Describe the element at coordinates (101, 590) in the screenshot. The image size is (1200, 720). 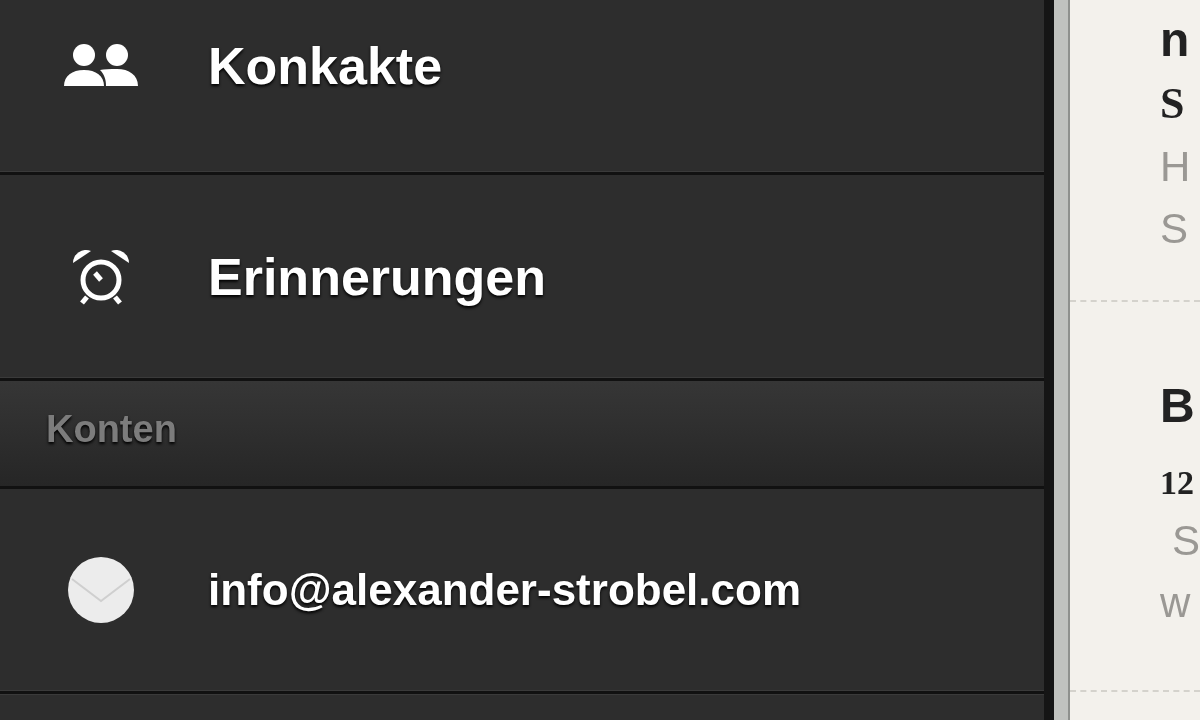
I see `envelope-icon` at that location.